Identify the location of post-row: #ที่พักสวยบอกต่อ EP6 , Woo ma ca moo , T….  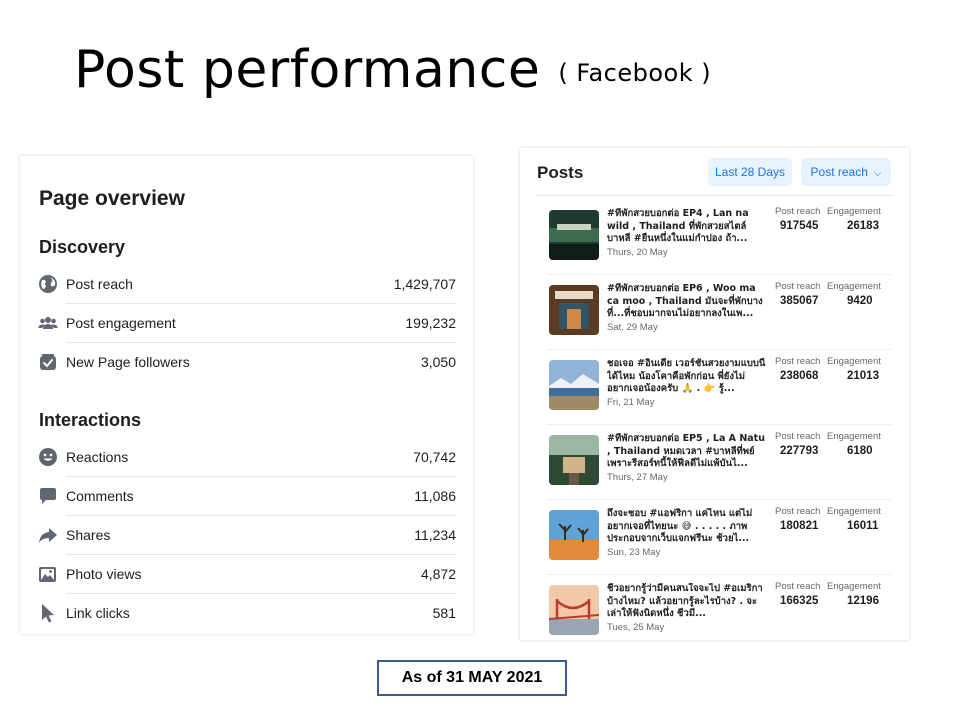
(718, 312).